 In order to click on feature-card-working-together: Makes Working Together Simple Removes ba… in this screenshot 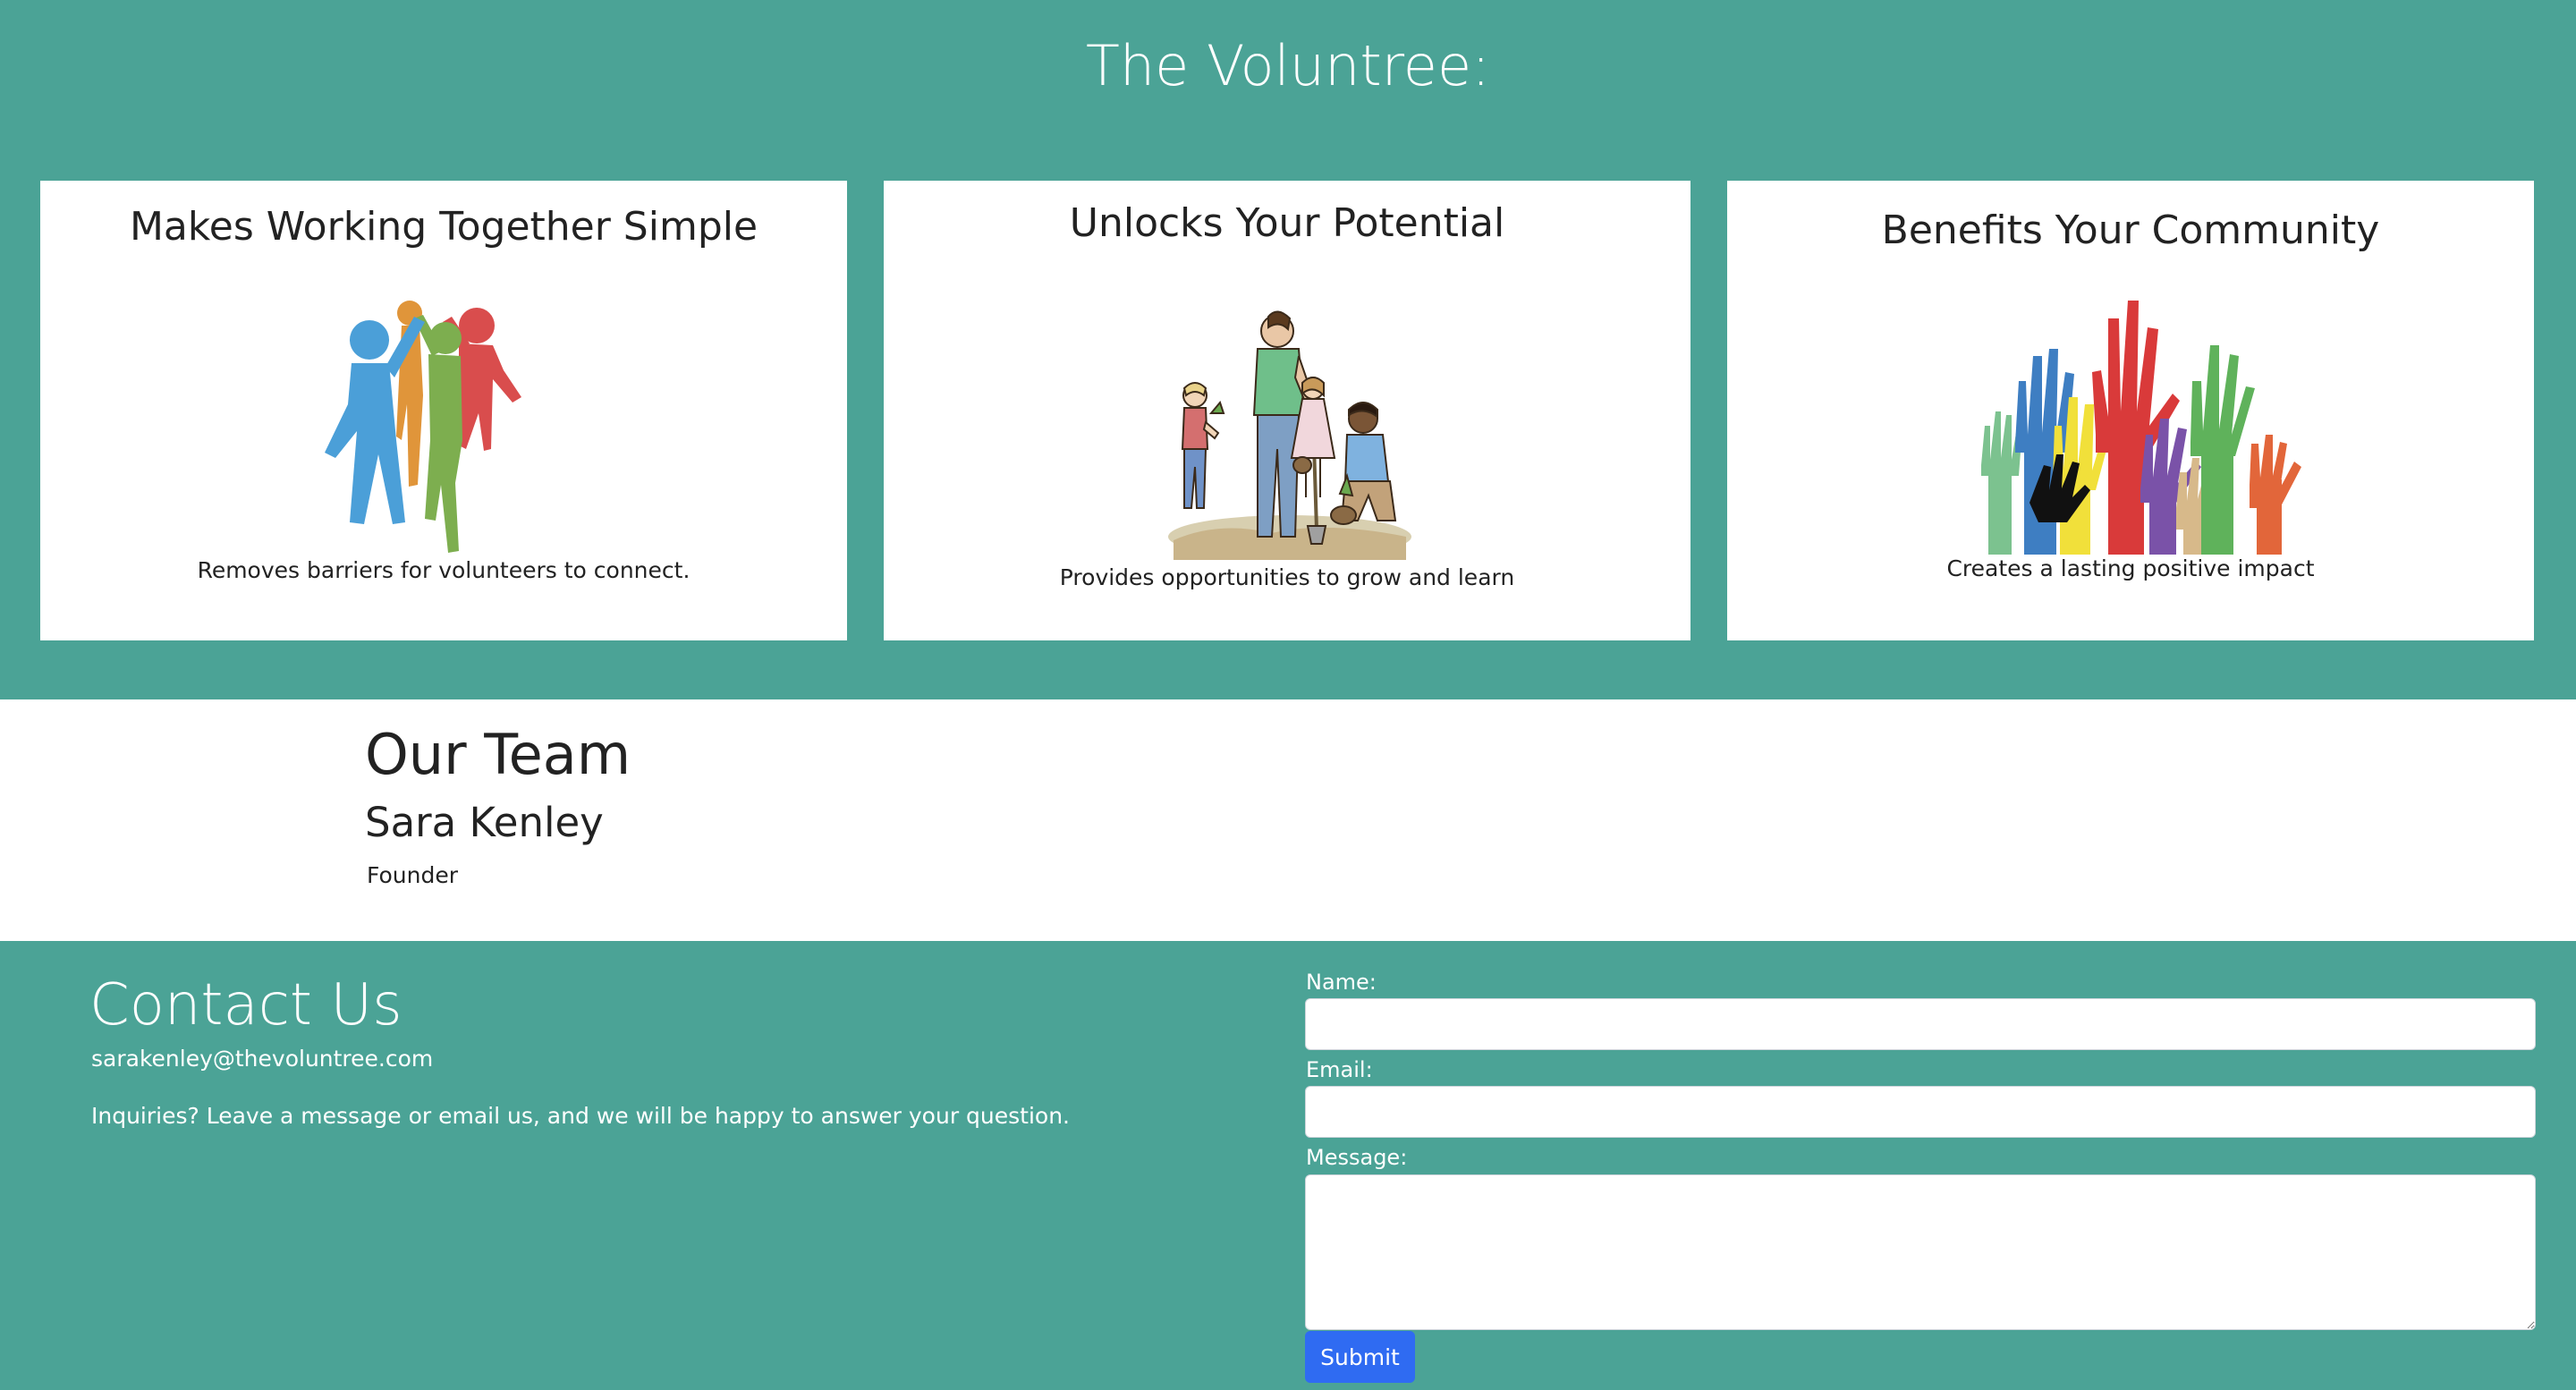, I will do `click(443, 410)`.